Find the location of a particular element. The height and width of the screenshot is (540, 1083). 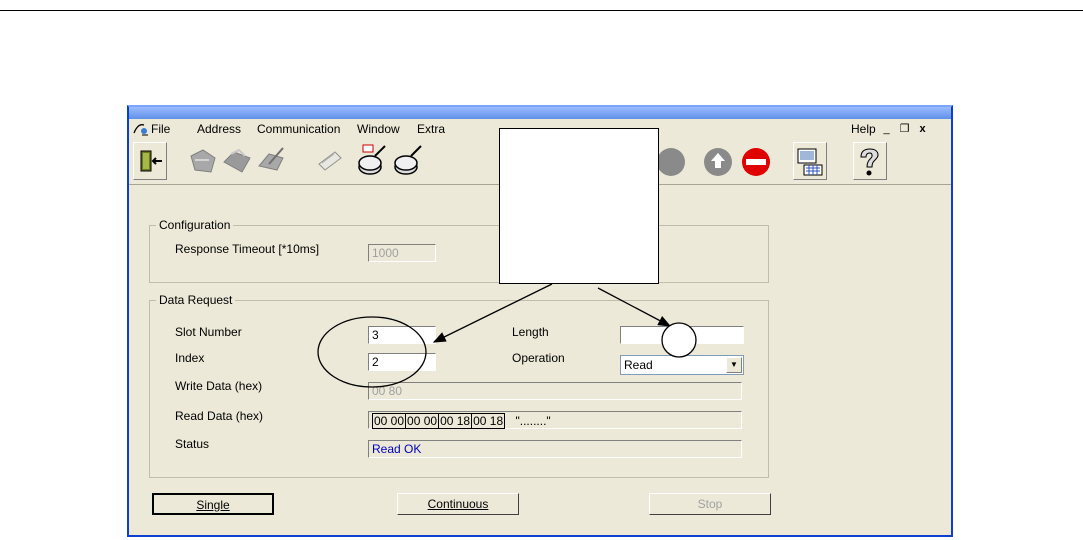

annotation-overlay is located at coordinates (507, 335).